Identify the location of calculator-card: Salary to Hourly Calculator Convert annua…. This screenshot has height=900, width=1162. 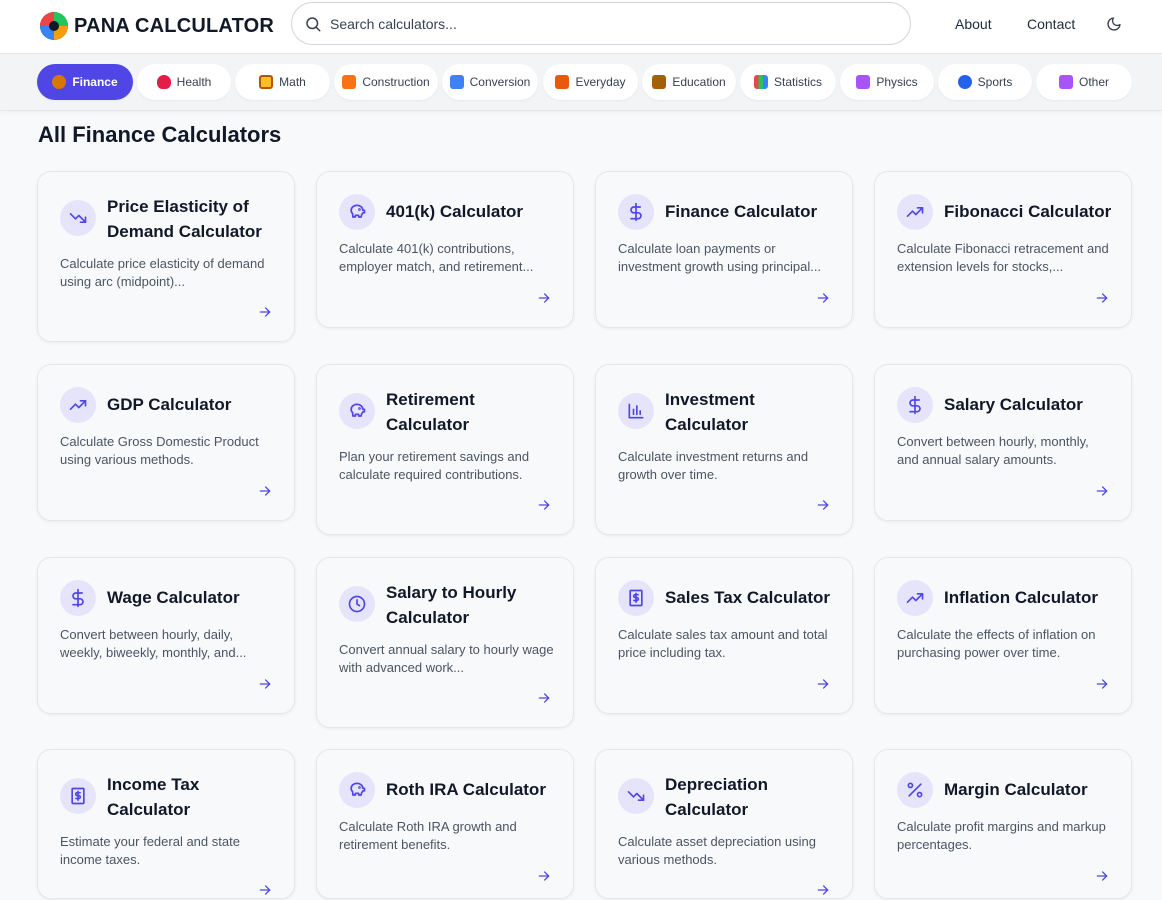
(445, 642).